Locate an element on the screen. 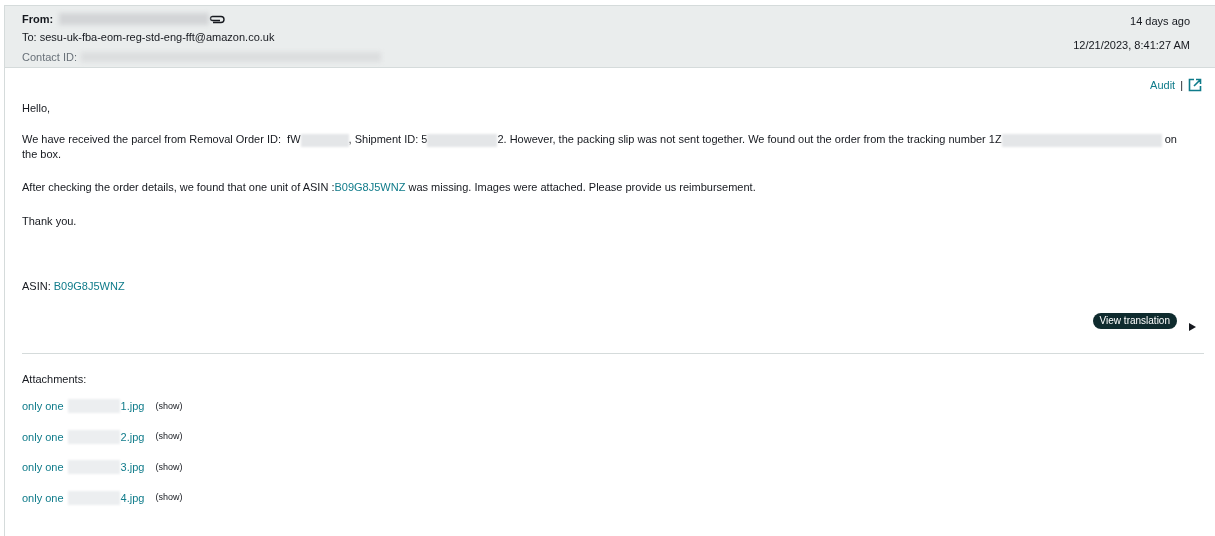  closing: Thank you. is located at coordinates (50, 221).